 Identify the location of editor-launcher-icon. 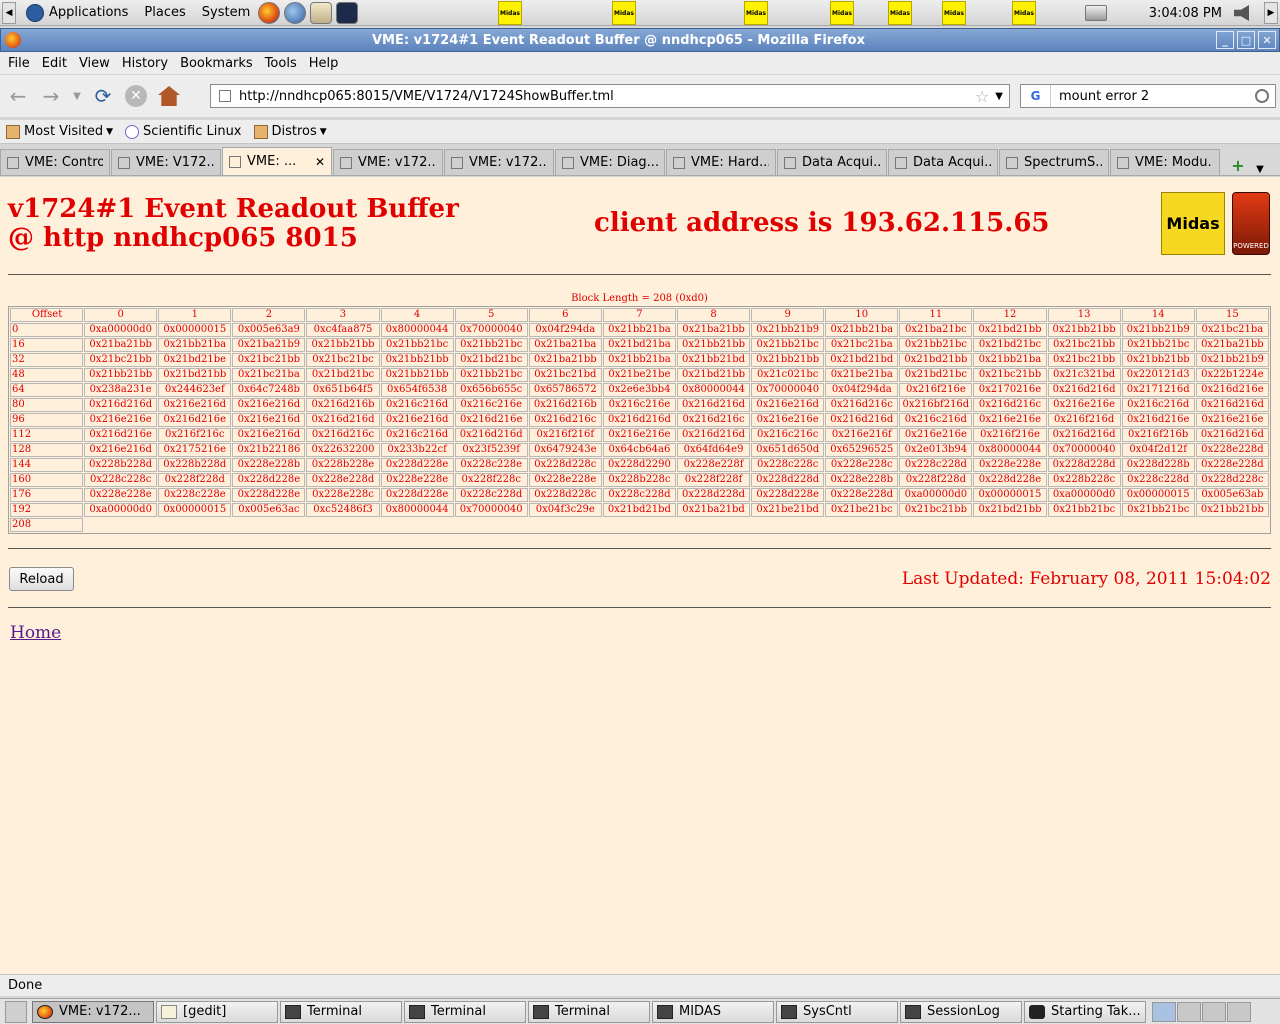
(321, 12).